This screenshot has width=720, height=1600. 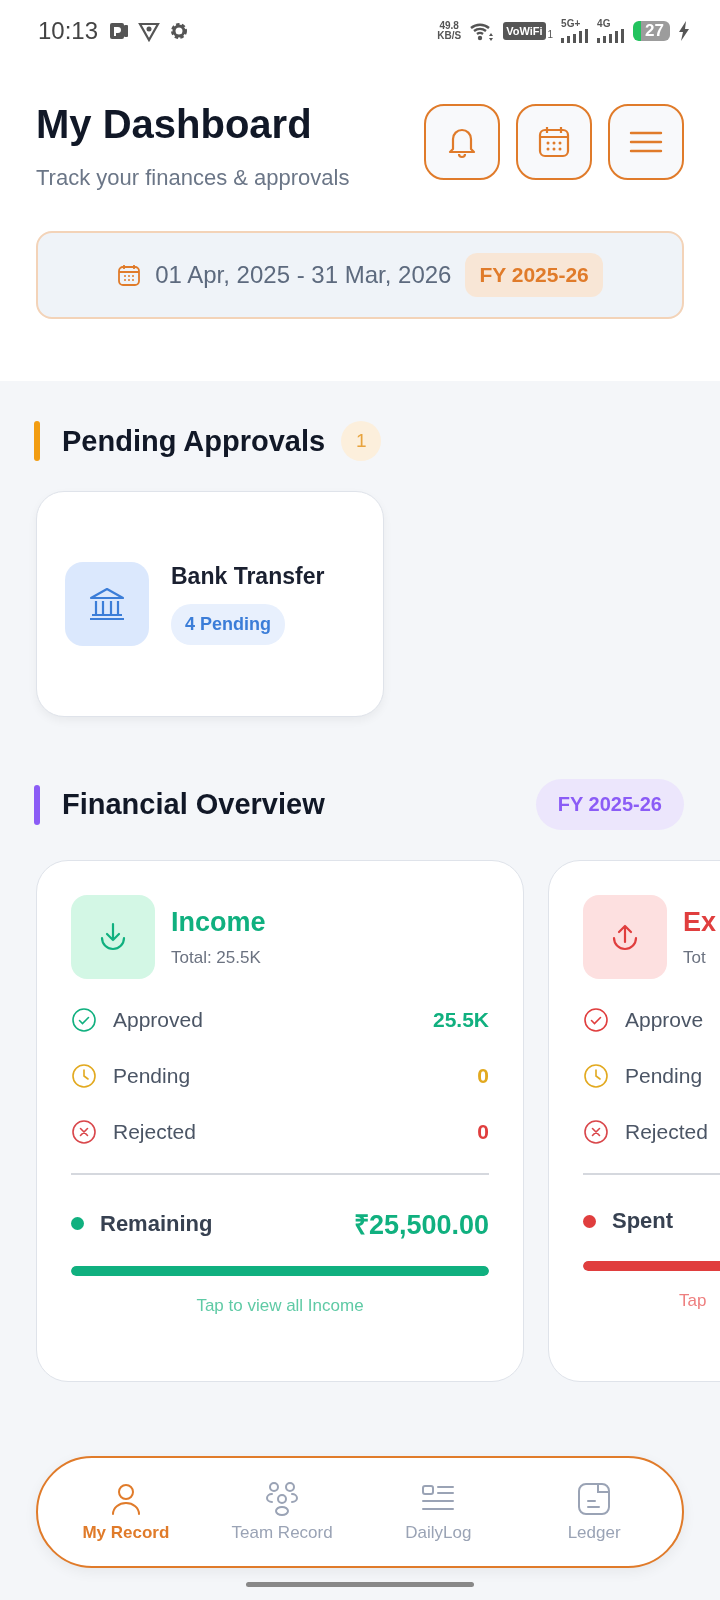 What do you see at coordinates (460, 1020) in the screenshot?
I see `status-amount: 25.5K` at bounding box center [460, 1020].